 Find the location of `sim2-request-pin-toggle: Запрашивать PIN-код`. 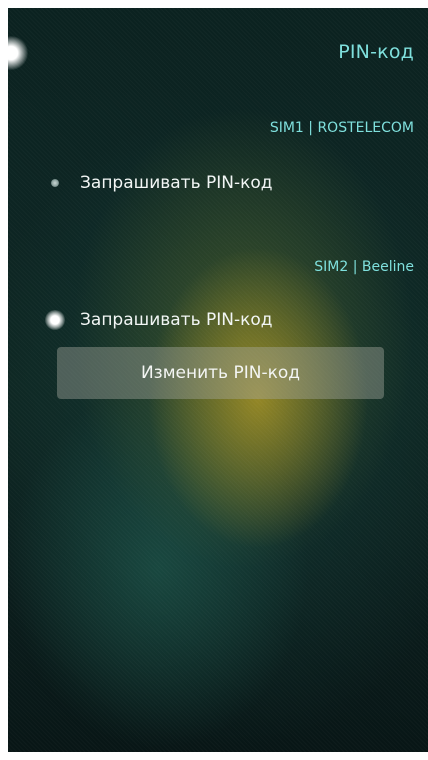

sim2-request-pin-toggle: Запрашивать PIN-код is located at coordinates (224, 320).